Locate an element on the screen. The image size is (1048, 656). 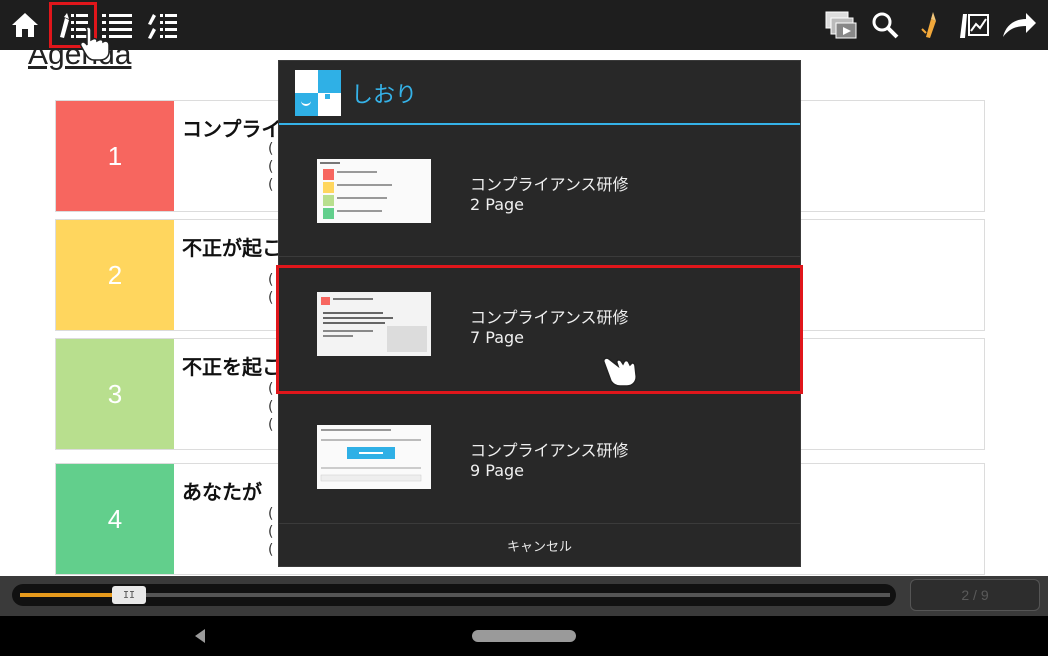
home-pill-icon is located at coordinates (524, 636).